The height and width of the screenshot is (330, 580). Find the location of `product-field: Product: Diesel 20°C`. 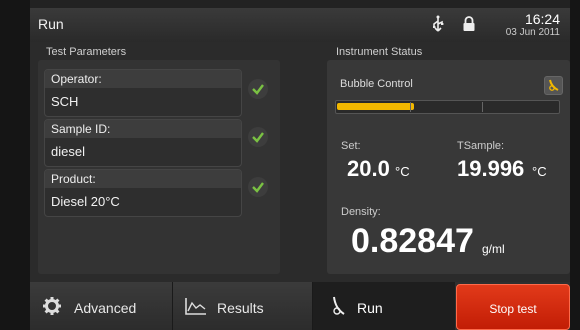

product-field: Product: Diesel 20°C is located at coordinates (143, 193).